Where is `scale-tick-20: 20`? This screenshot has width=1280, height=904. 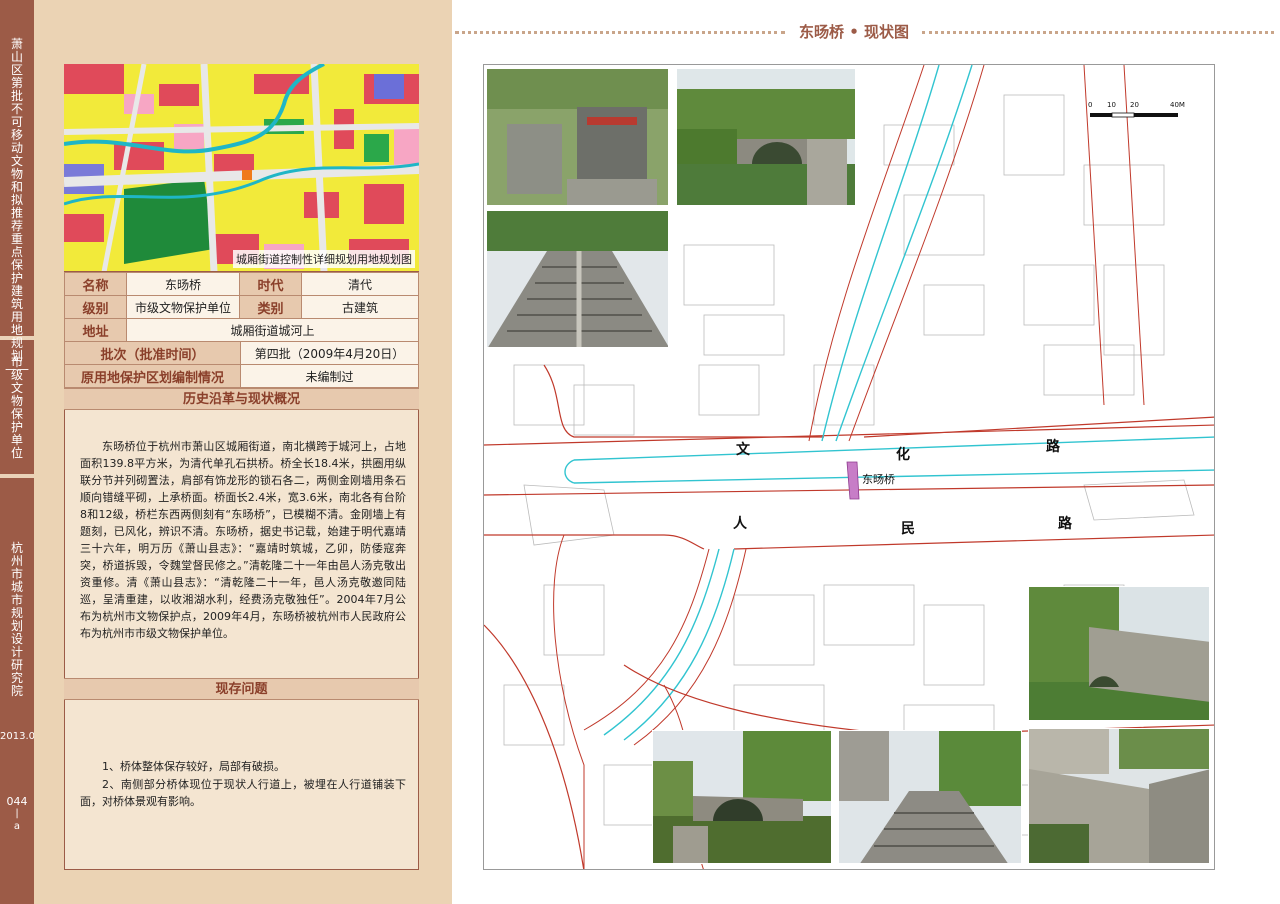 scale-tick-20: 20 is located at coordinates (1134, 105).